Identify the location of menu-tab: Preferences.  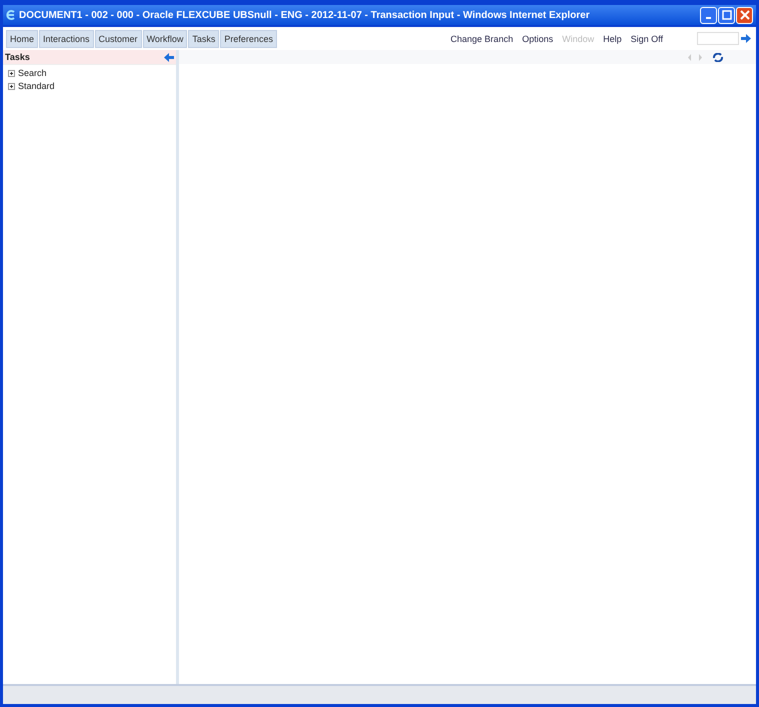
(248, 39).